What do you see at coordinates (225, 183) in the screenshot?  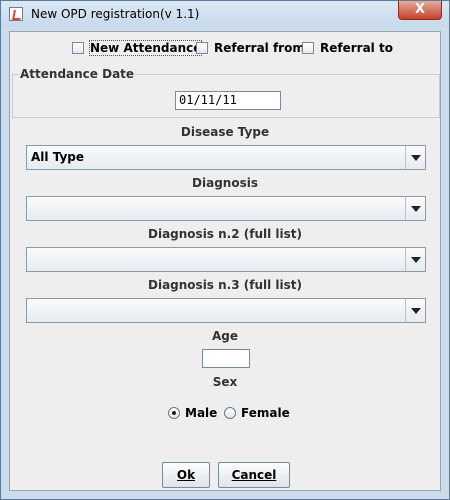 I see `diagnosis-label: Diagnosis` at bounding box center [225, 183].